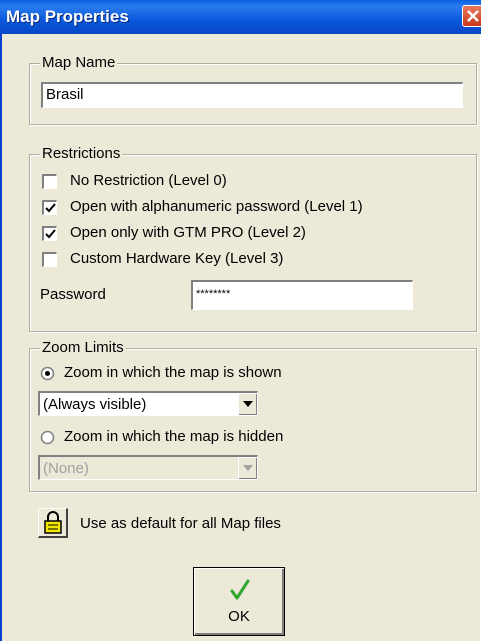 This screenshot has height=641, width=481. I want to click on window-border, so click(1, 337).